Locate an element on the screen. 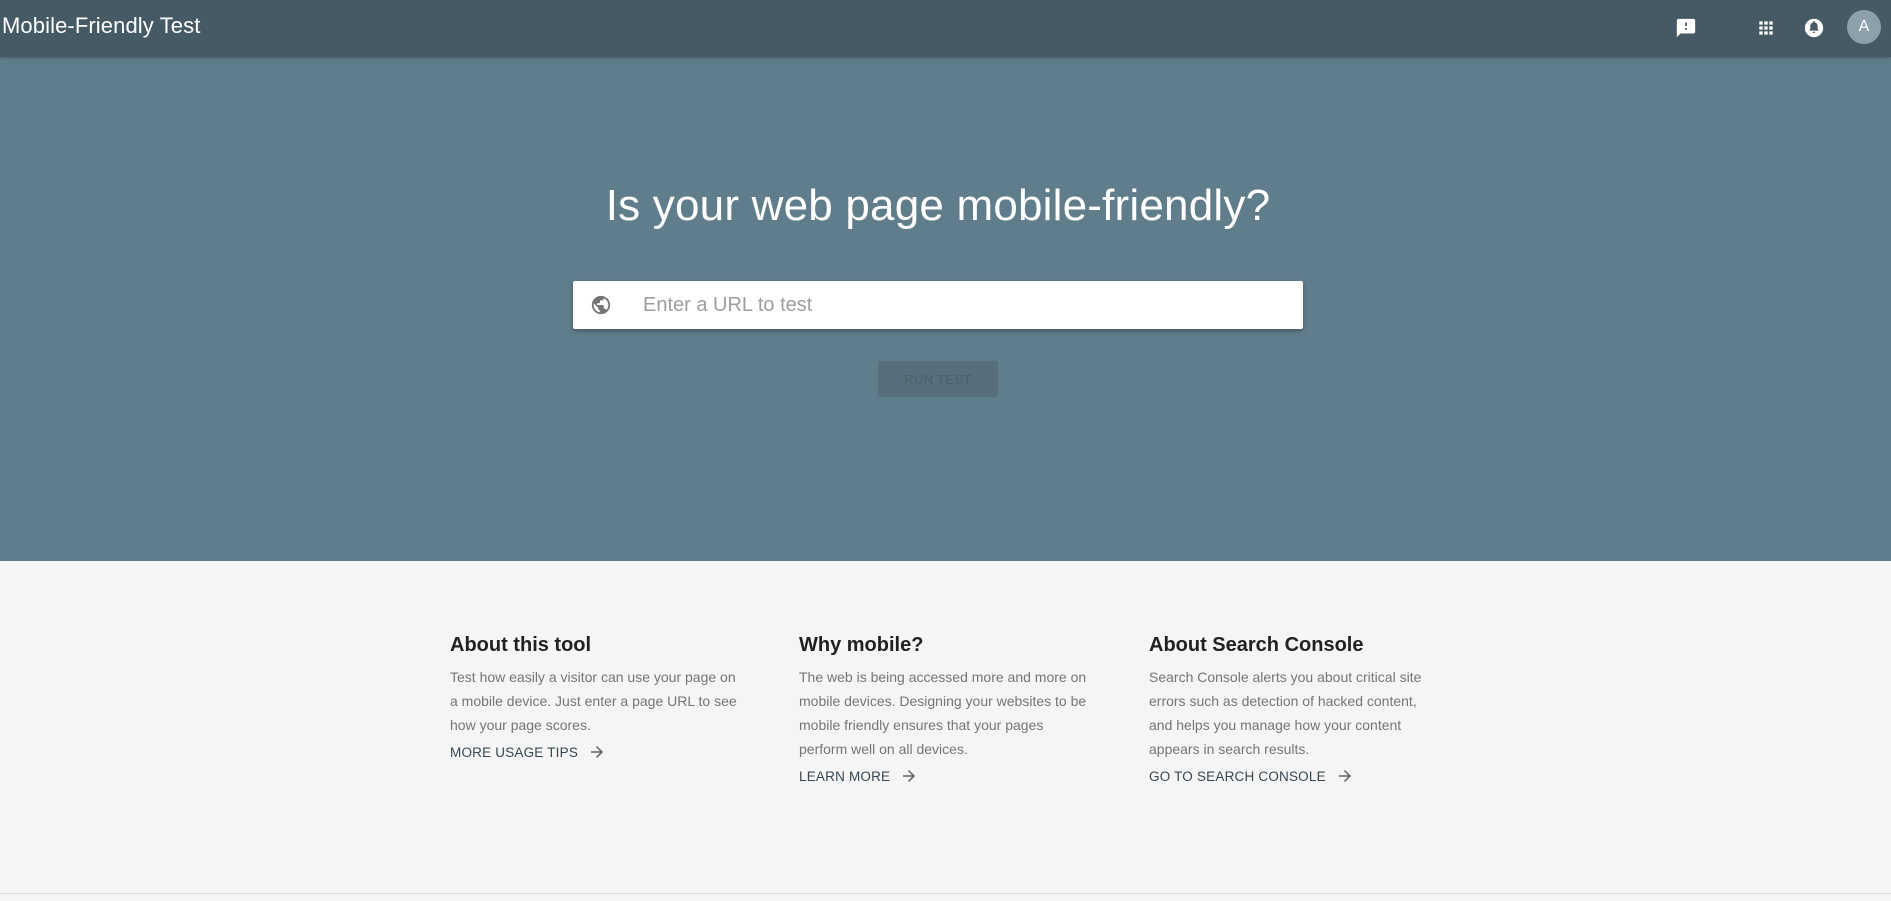 The height and width of the screenshot is (901, 1891). feedback-icon is located at coordinates (1686, 28).